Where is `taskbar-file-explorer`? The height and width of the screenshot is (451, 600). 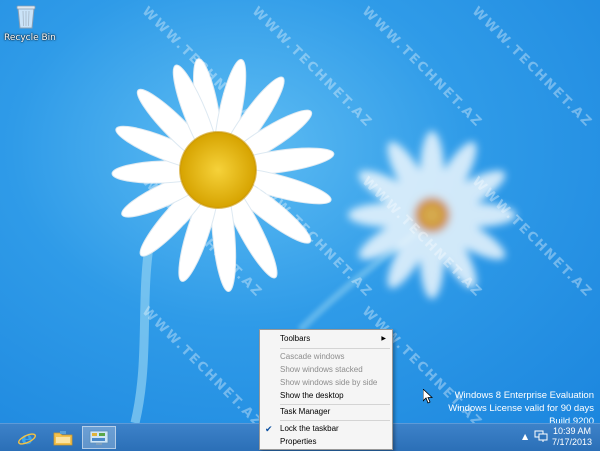
taskbar-file-explorer is located at coordinates (63, 437).